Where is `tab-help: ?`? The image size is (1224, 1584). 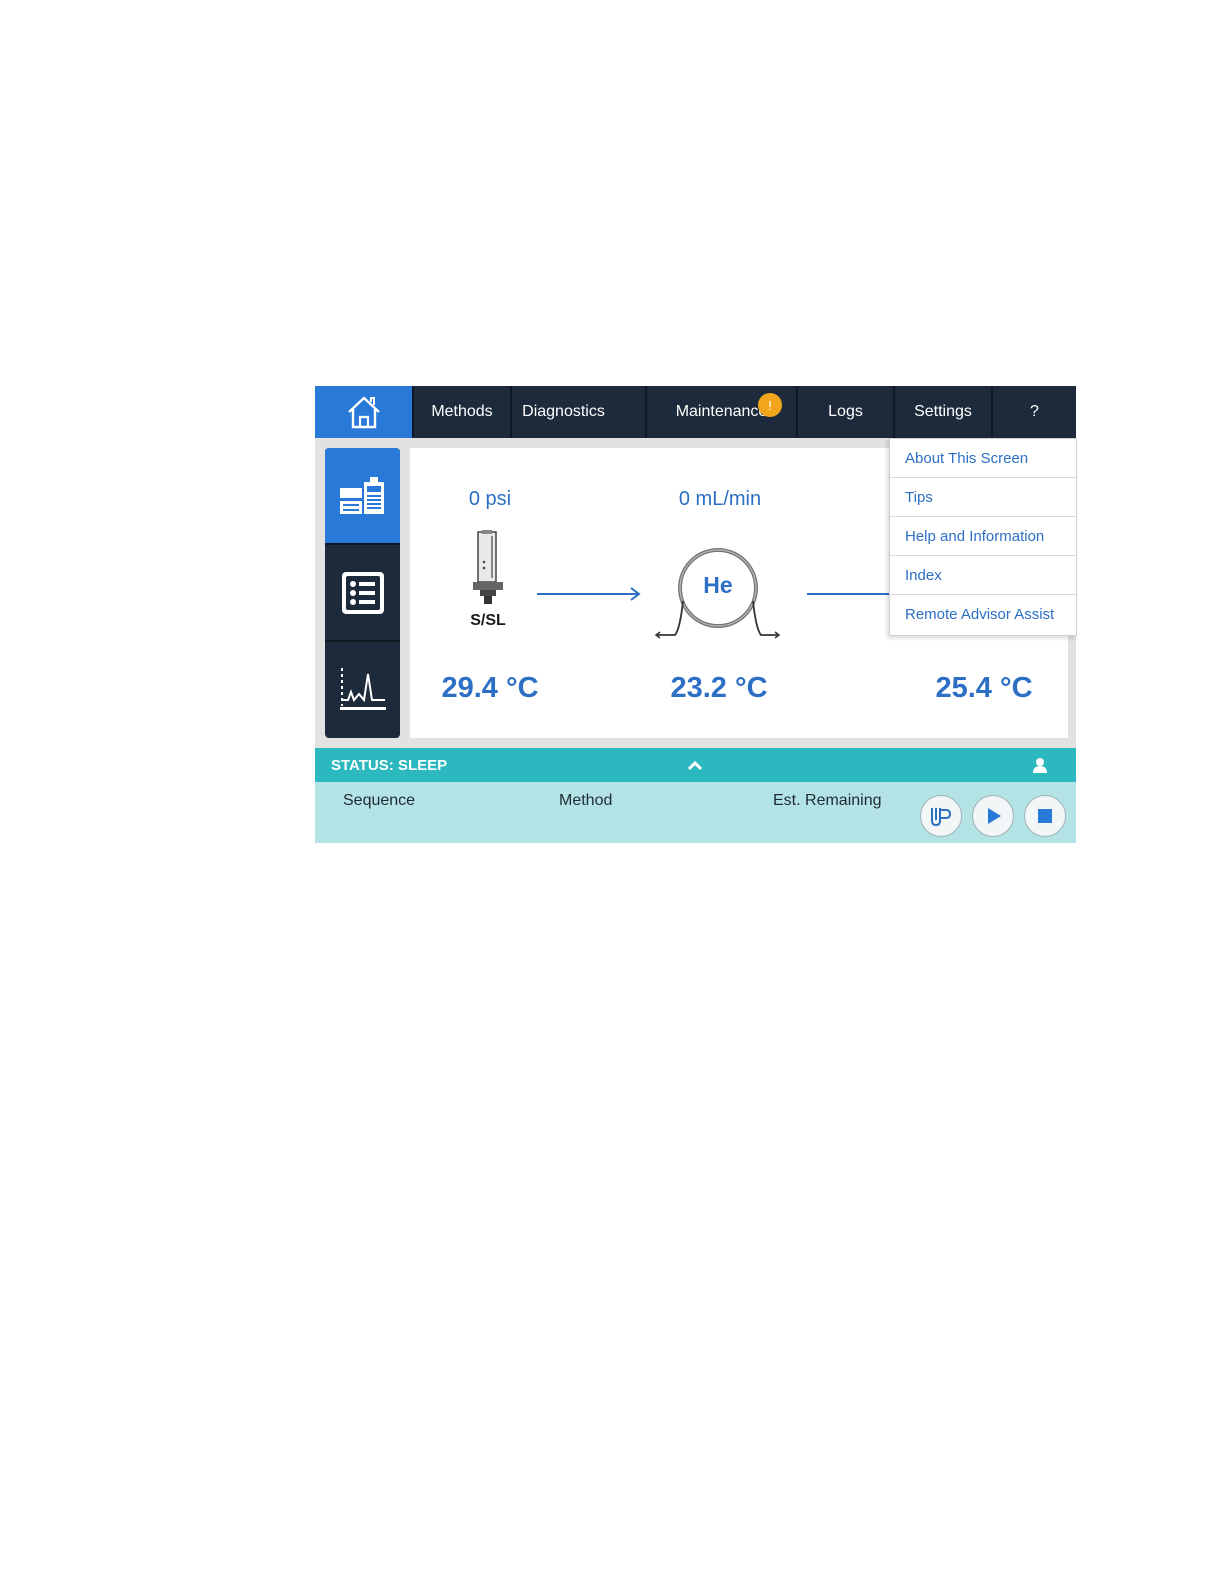 tab-help: ? is located at coordinates (1033, 412).